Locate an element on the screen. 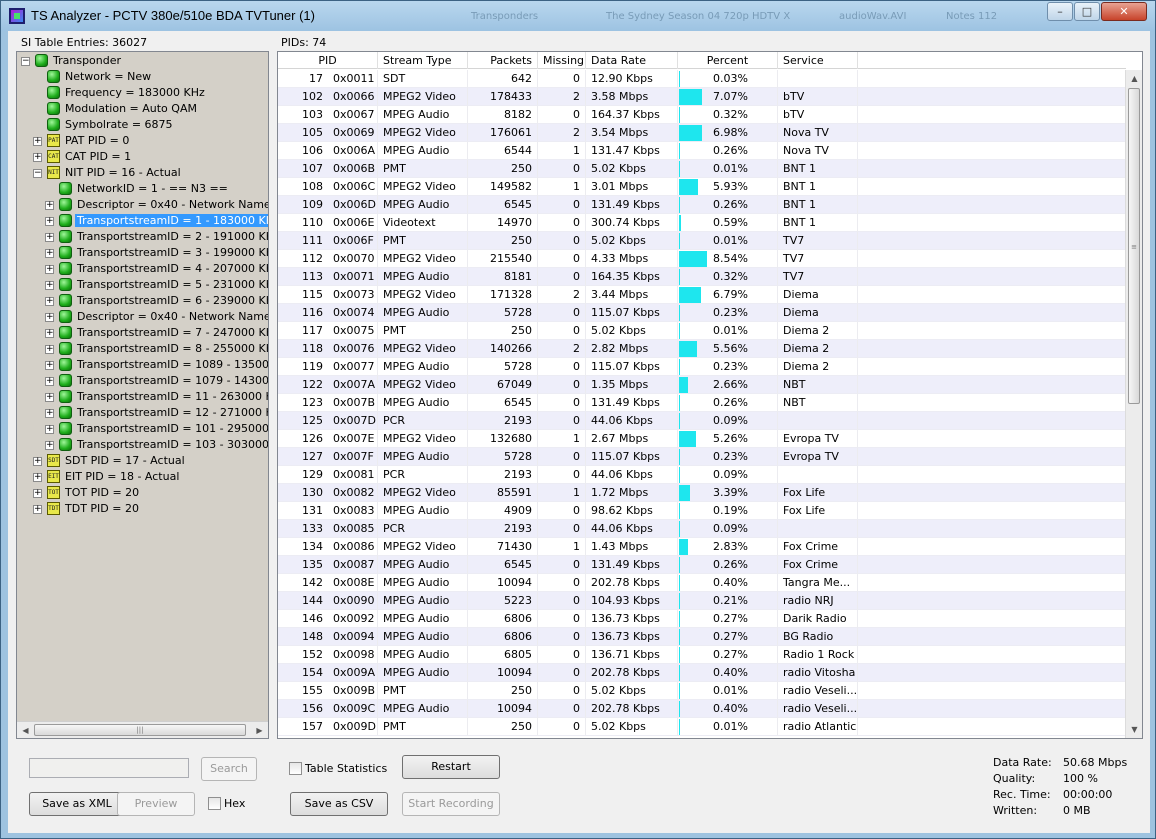  collapse-icon: − is located at coordinates (37, 173).